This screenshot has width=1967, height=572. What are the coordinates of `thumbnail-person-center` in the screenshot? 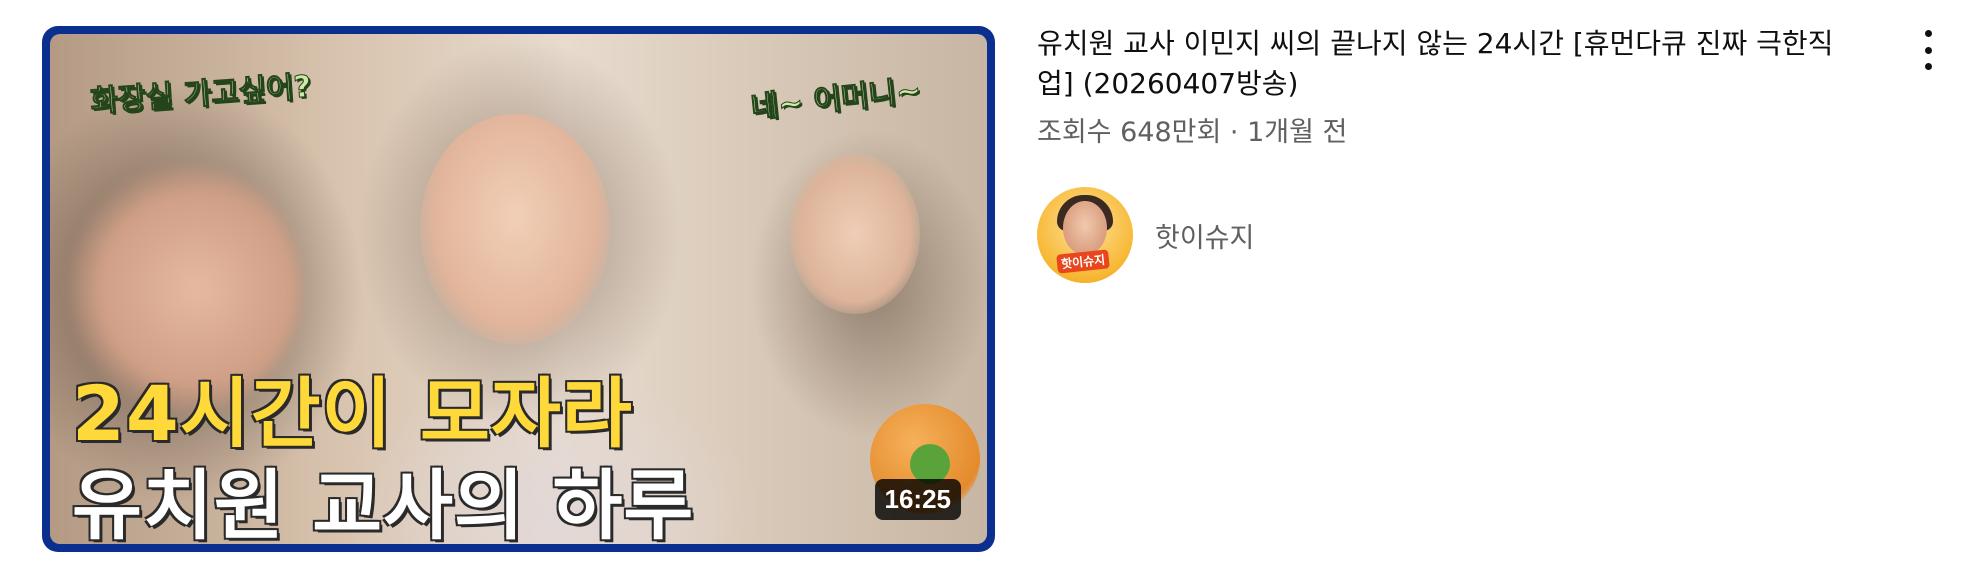 It's located at (515, 229).